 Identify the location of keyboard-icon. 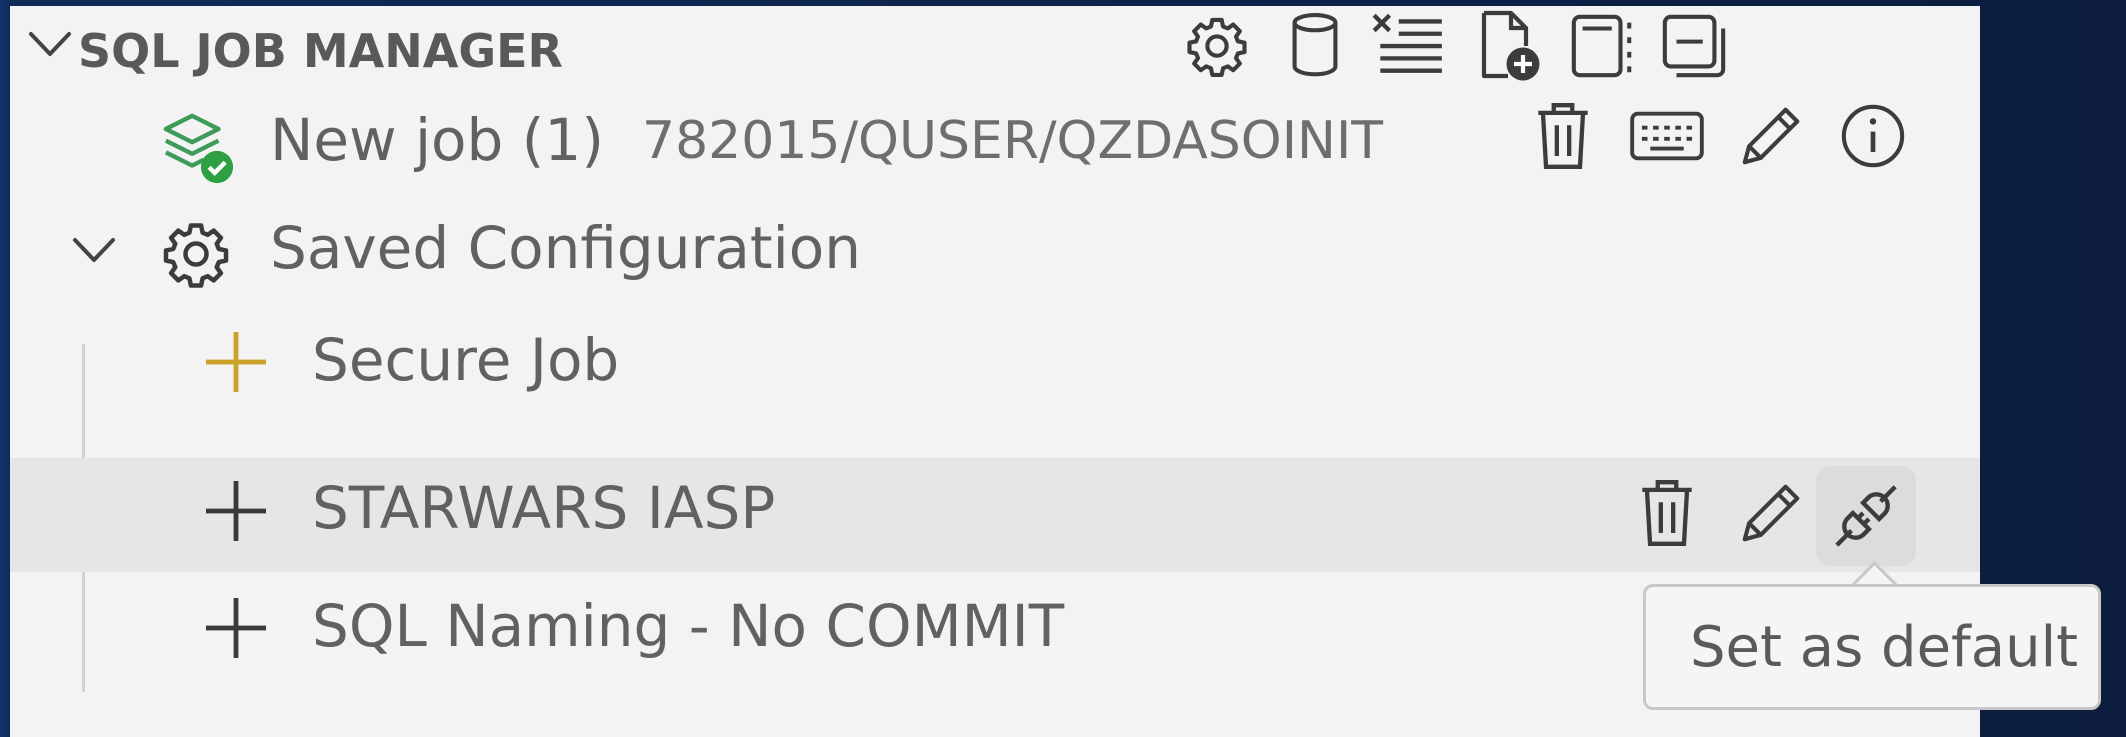
(1667, 136).